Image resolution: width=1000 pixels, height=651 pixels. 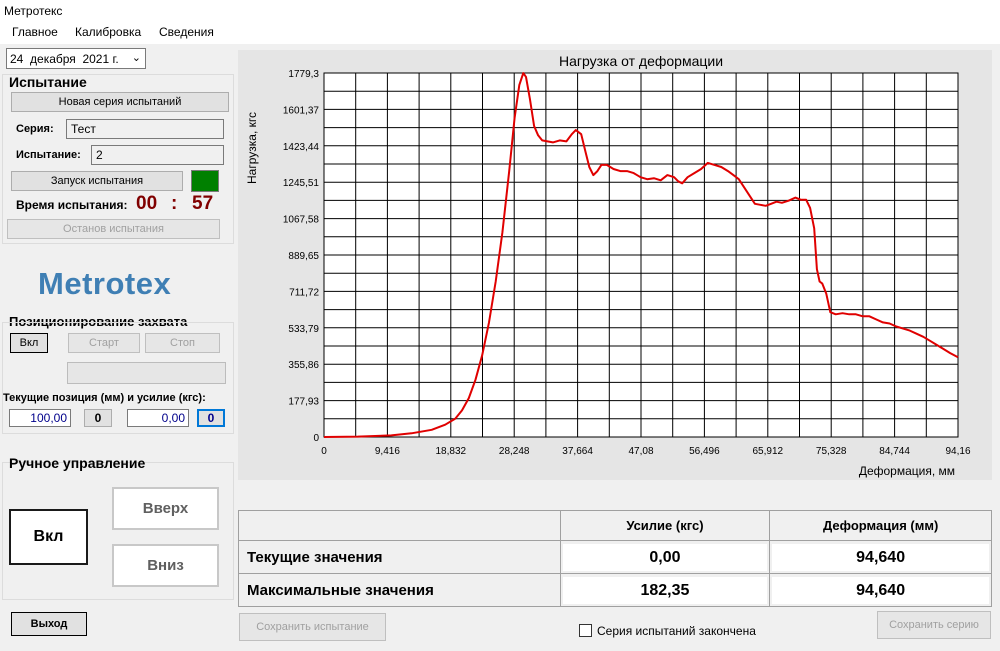 What do you see at coordinates (108, 32) in the screenshot?
I see `menu-item-calibration: Калибровка` at bounding box center [108, 32].